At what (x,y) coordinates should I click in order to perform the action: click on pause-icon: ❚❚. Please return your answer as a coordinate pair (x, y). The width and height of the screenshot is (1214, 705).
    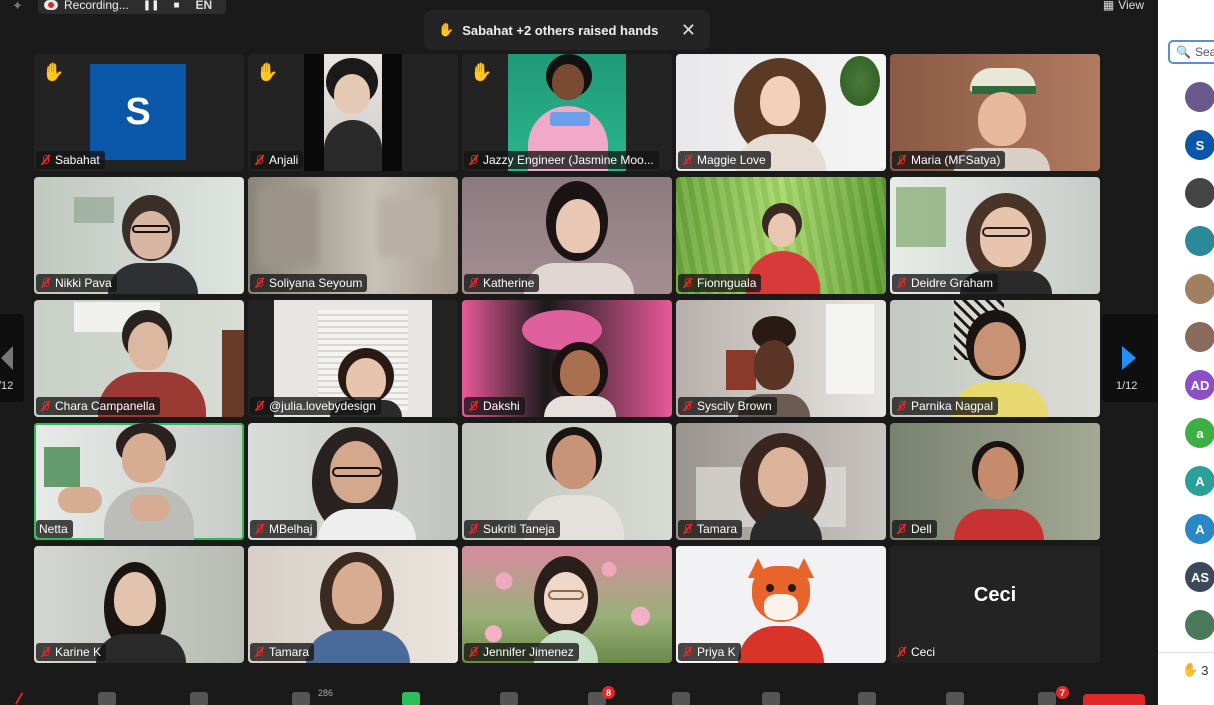
    Looking at the image, I should click on (151, 5).